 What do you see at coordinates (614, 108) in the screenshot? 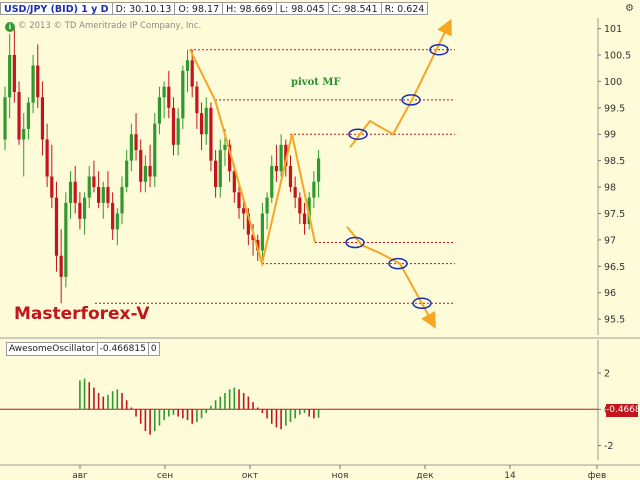
I see `price-tick-label: 99.5` at bounding box center [614, 108].